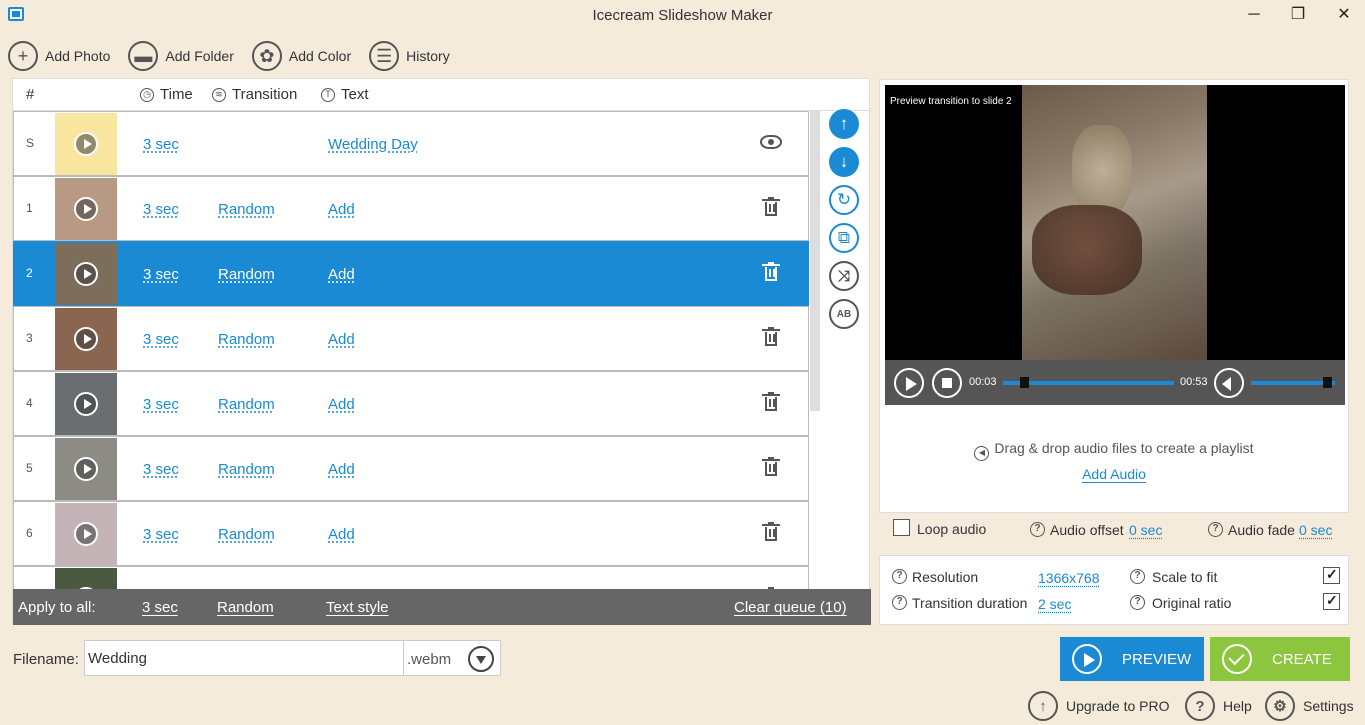  I want to click on preview-button: PREVIEW, so click(1132, 659).